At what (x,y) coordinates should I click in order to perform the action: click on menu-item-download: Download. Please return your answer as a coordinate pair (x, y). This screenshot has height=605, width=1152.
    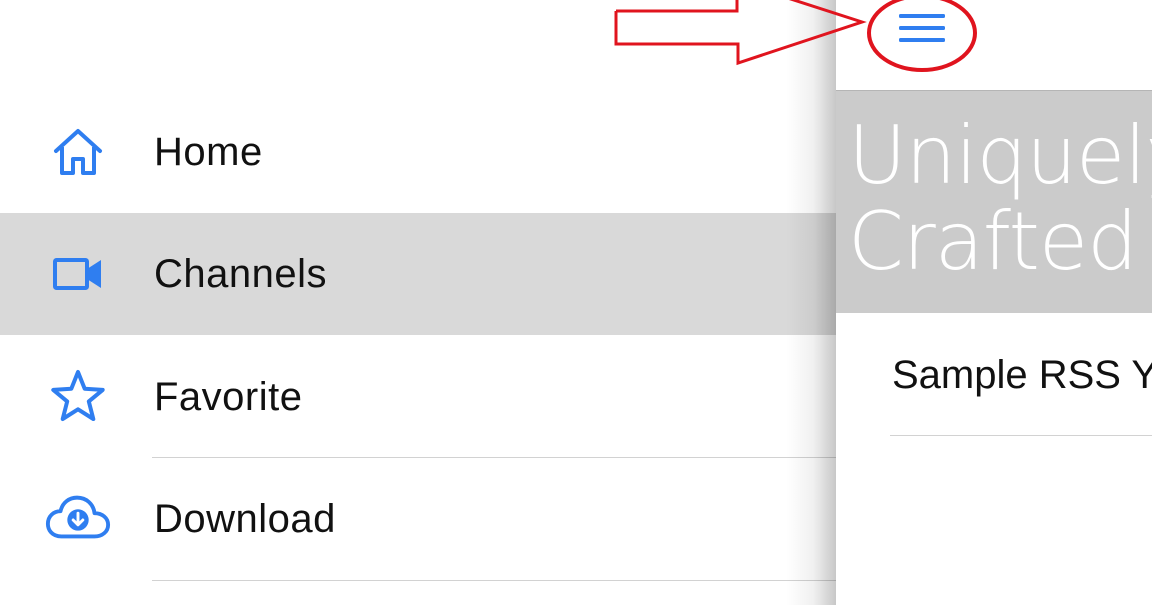
    Looking at the image, I should click on (418, 519).